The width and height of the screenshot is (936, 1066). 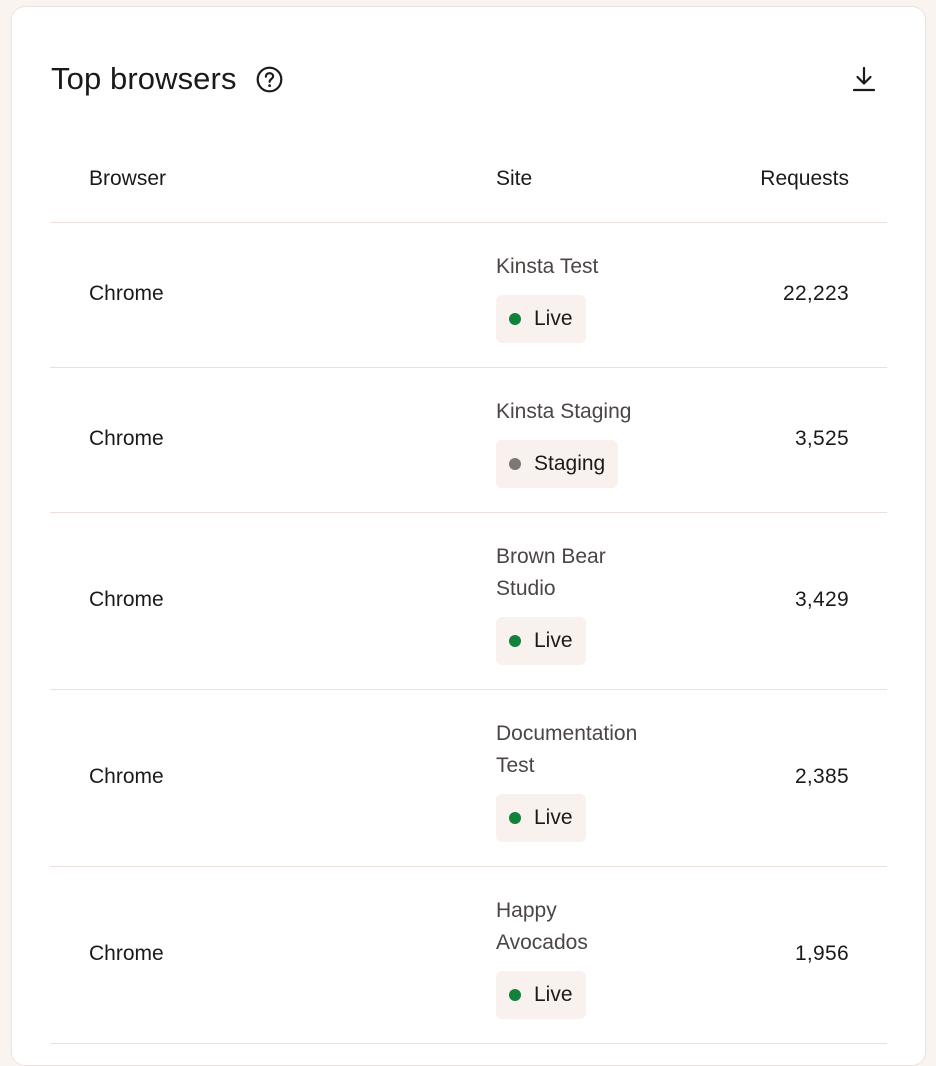 I want to click on table-row: Chrome Brown Bear Studio Live 3,429, so click(x=468, y=601).